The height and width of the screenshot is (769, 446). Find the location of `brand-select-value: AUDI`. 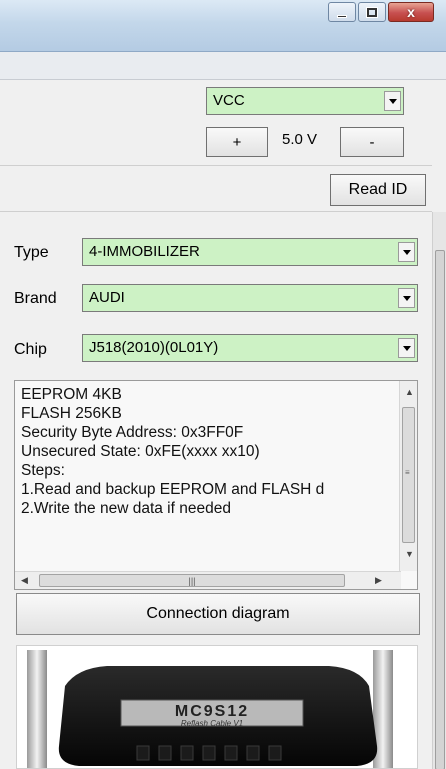

brand-select-value: AUDI is located at coordinates (107, 297).